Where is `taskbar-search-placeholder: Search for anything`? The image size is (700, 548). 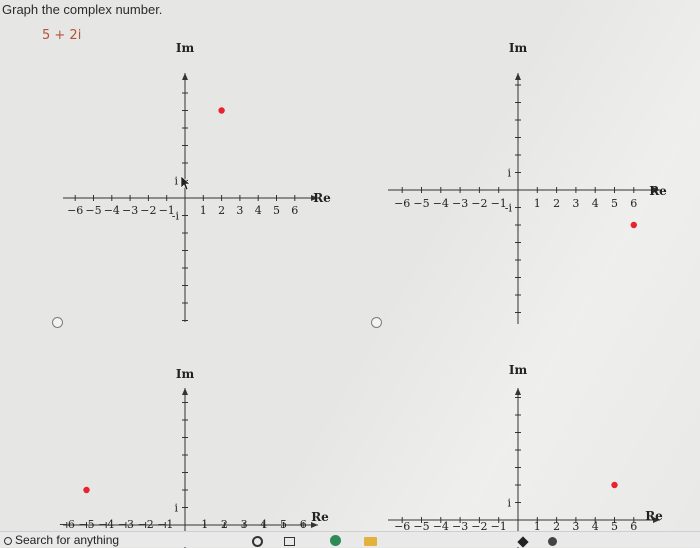 taskbar-search-placeholder: Search for anything is located at coordinates (67, 540).